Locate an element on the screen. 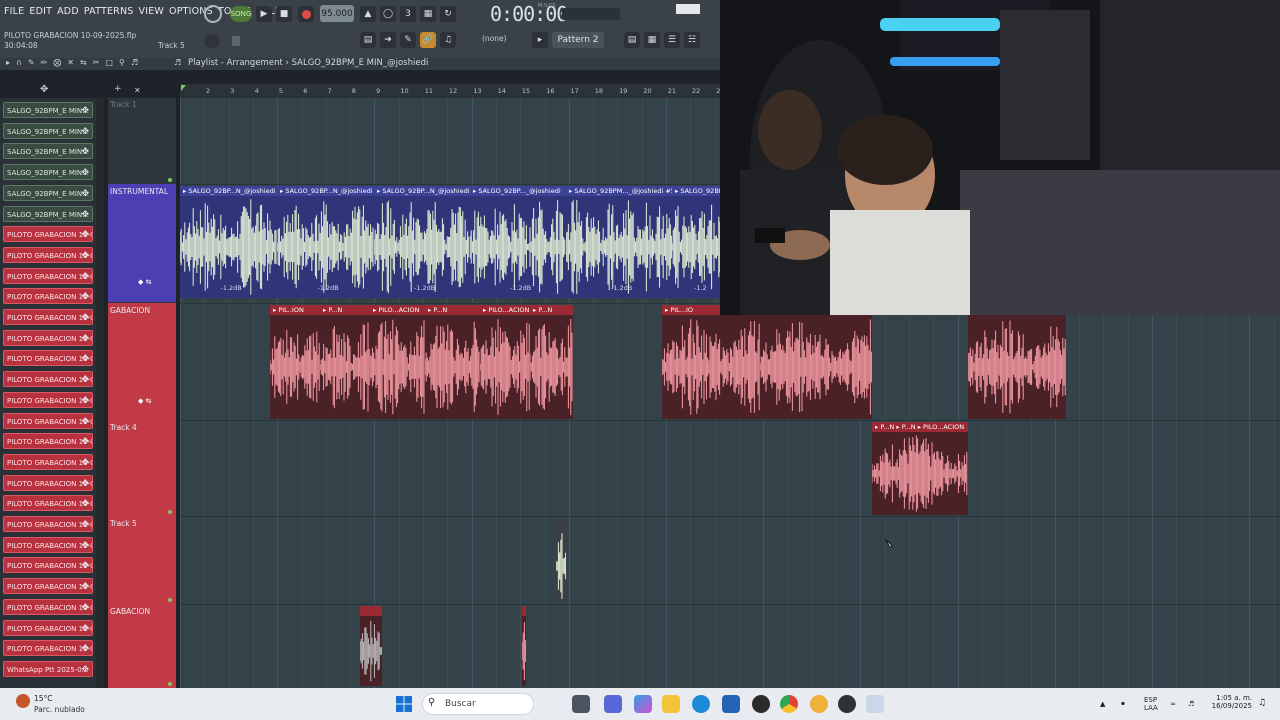 The image size is (1280, 720). audio-clip: ▸ SALGO_92BP..._@joshiedi -1.2dB is located at coordinates (518, 242).